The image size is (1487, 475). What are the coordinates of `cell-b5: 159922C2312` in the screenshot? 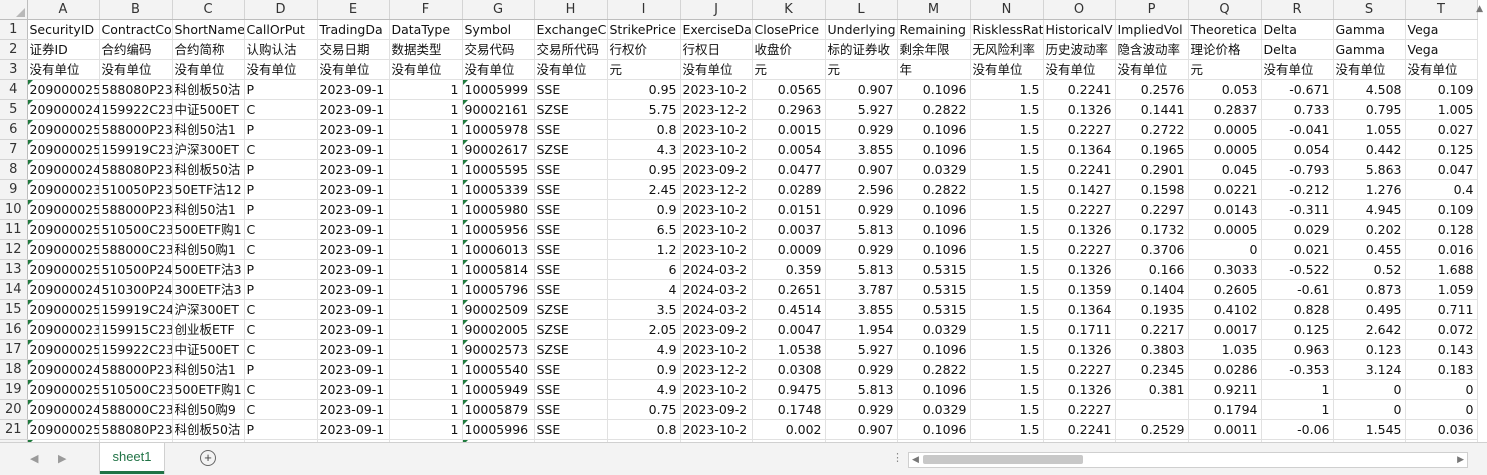 It's located at (136, 109).